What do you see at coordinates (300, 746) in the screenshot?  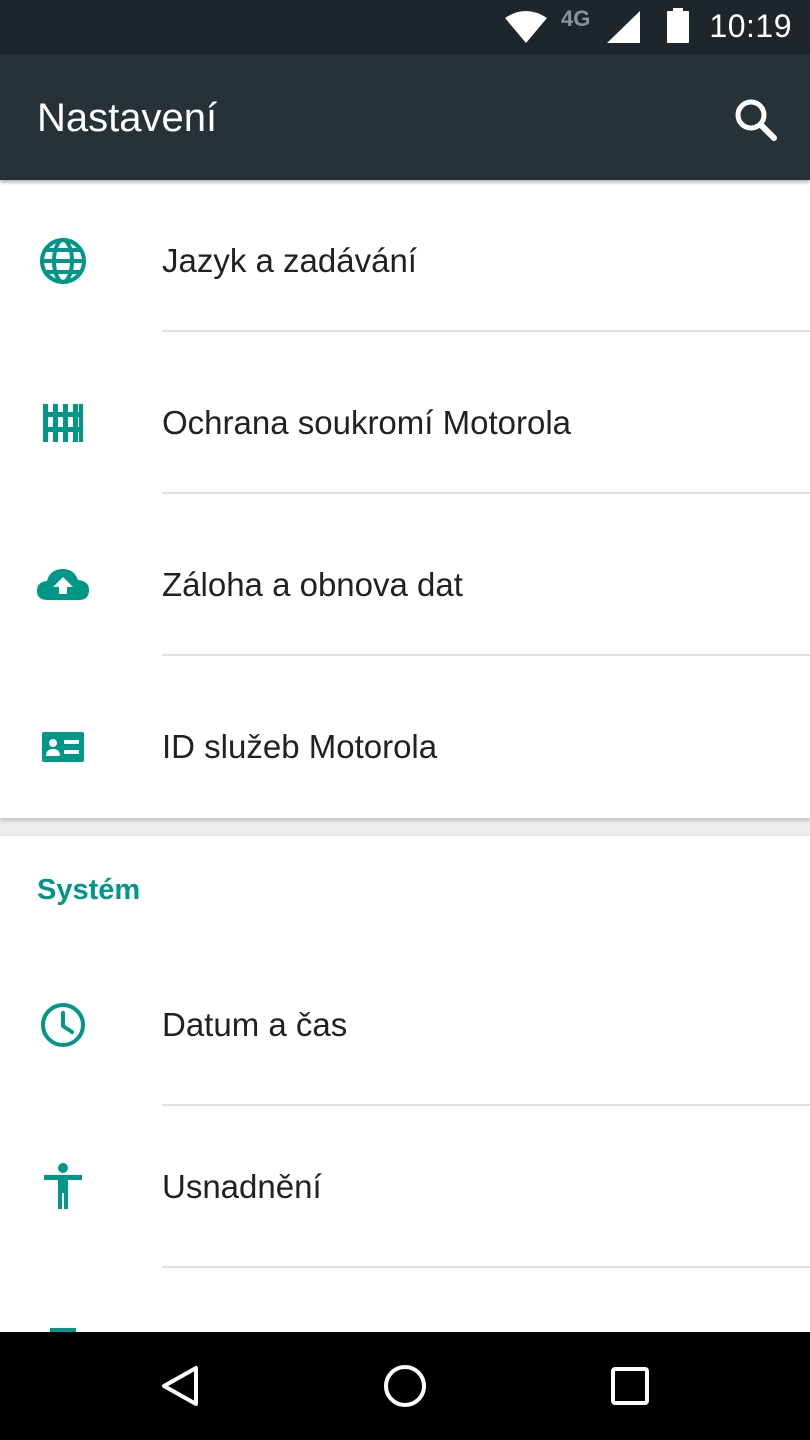 I see `settings-item-label: ID služeb Motorola` at bounding box center [300, 746].